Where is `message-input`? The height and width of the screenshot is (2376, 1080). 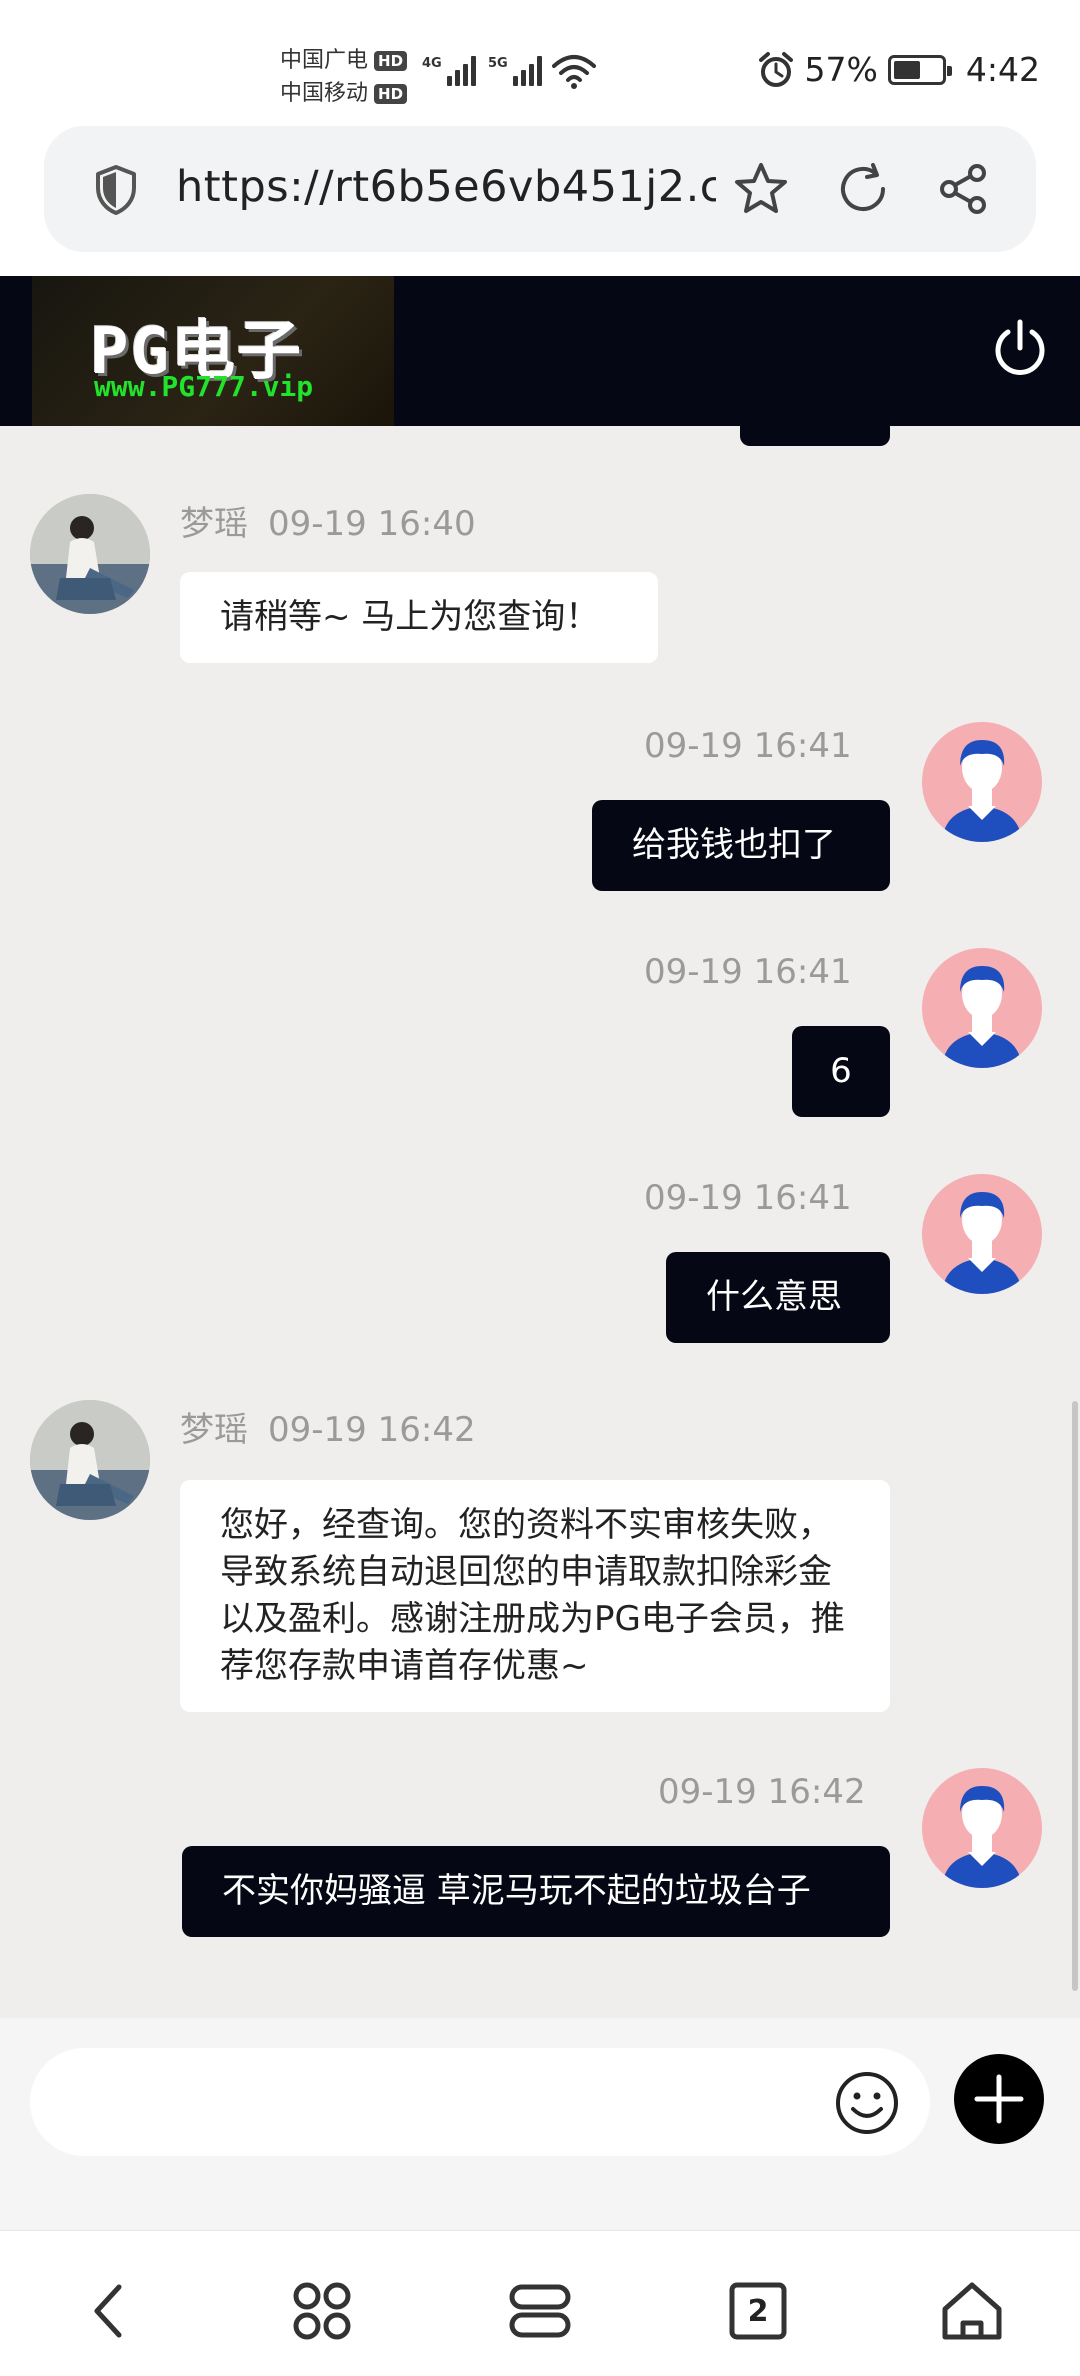 message-input is located at coordinates (480, 2102).